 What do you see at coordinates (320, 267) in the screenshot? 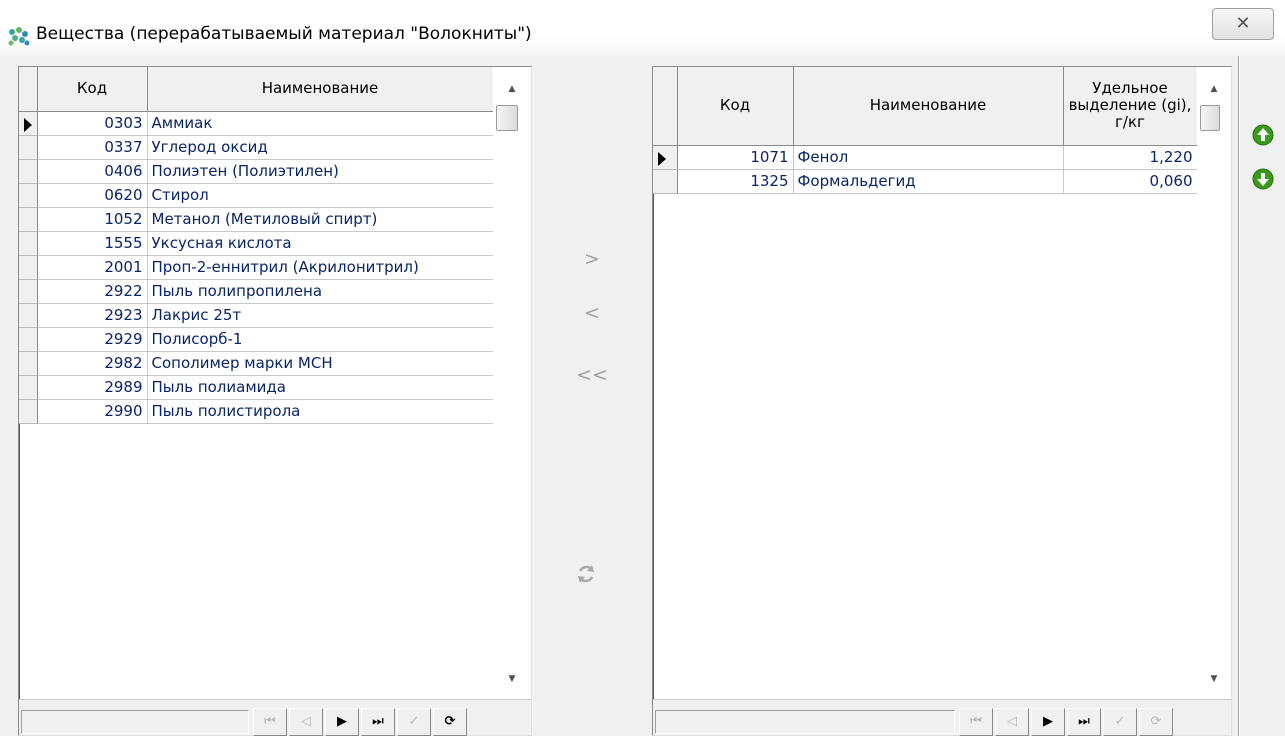
I see `cell-name: Проп-2-еннитрил (Акрилонитрил)` at bounding box center [320, 267].